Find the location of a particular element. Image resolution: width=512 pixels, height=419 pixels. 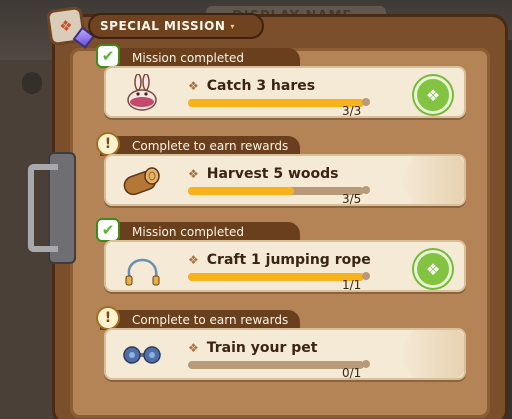

mission-card: ❖ Harvest 5 woods 3/5 is located at coordinates (285, 180).